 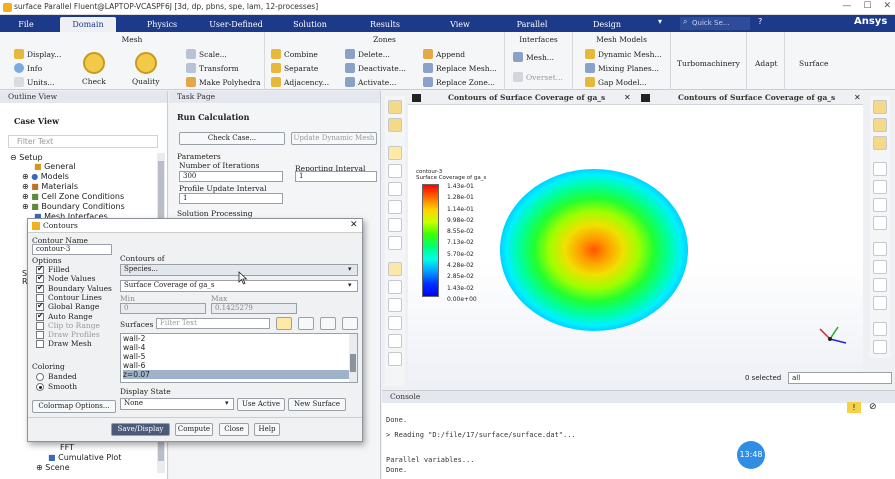 What do you see at coordinates (708, 63) in the screenshot?
I see `turbomachinery-button: Turbomachinery` at bounding box center [708, 63].